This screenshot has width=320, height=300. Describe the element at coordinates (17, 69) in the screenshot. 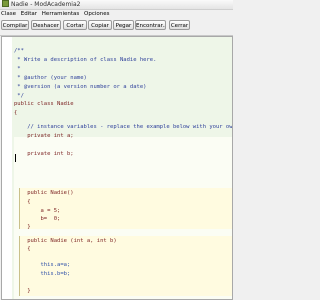

I see `code-line: *` at that location.